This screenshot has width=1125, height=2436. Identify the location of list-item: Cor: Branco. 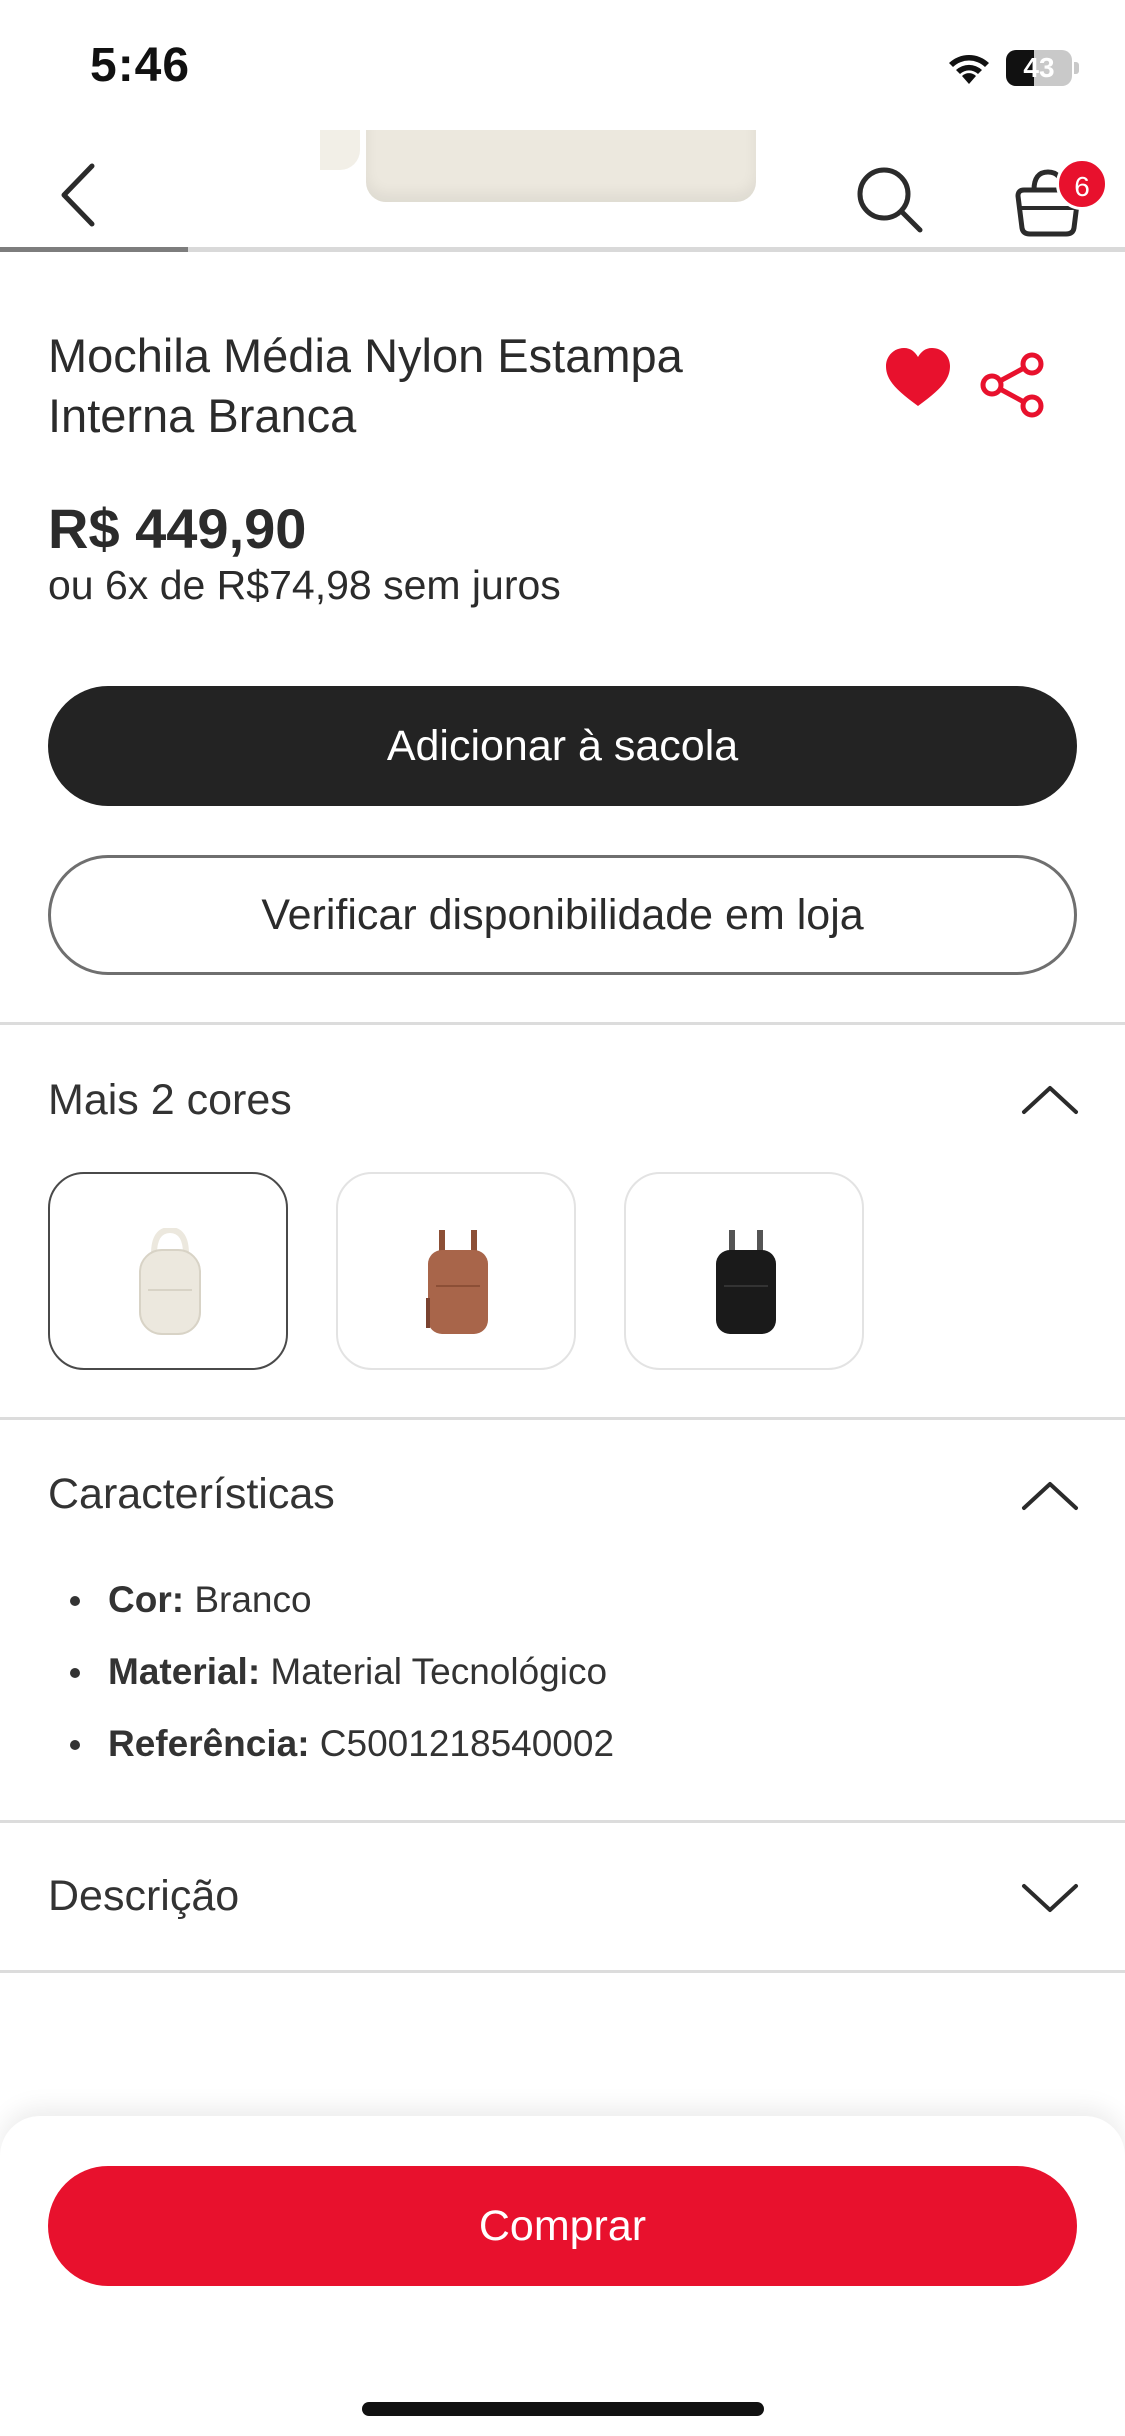
(548, 1606).